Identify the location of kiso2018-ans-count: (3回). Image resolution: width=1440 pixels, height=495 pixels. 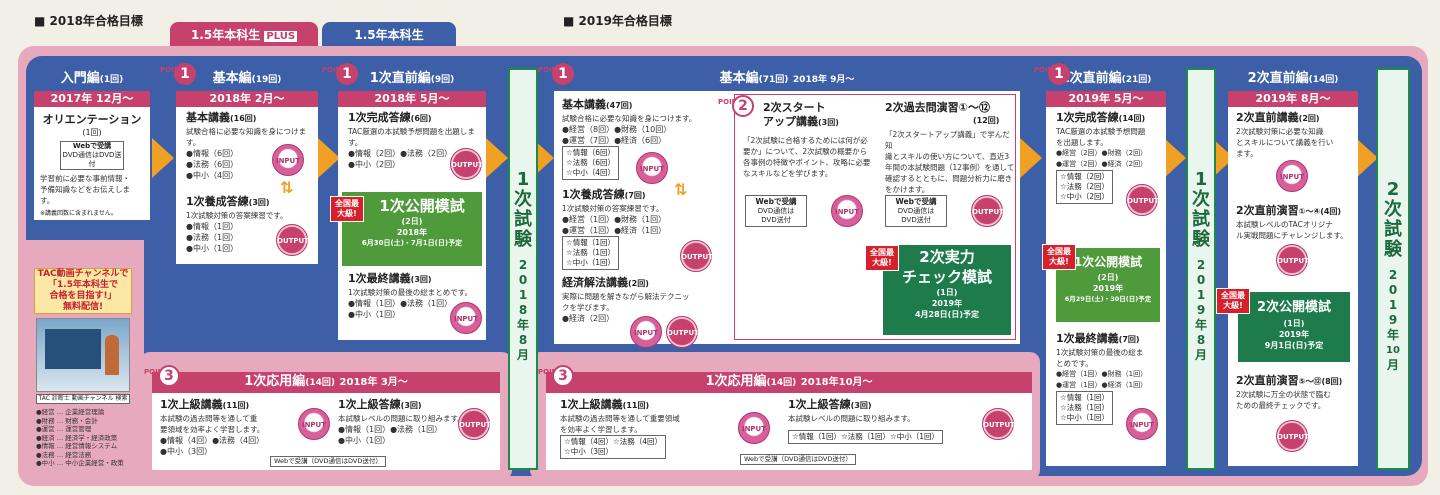
(259, 202).